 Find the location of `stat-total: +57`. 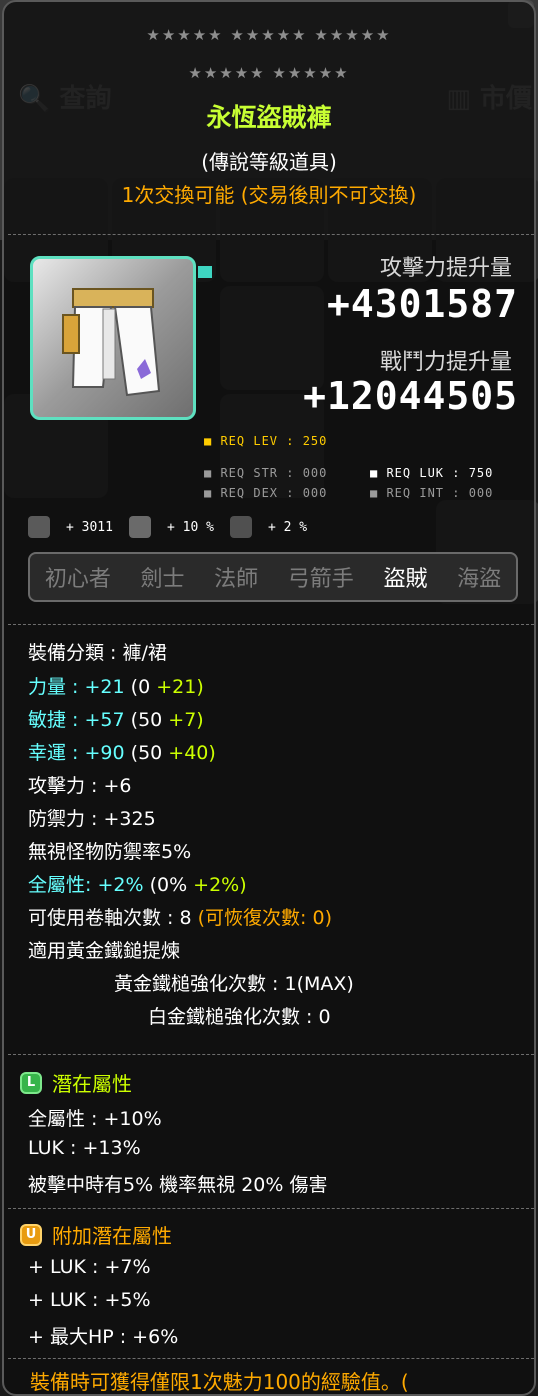

stat-total: +57 is located at coordinates (104, 720).